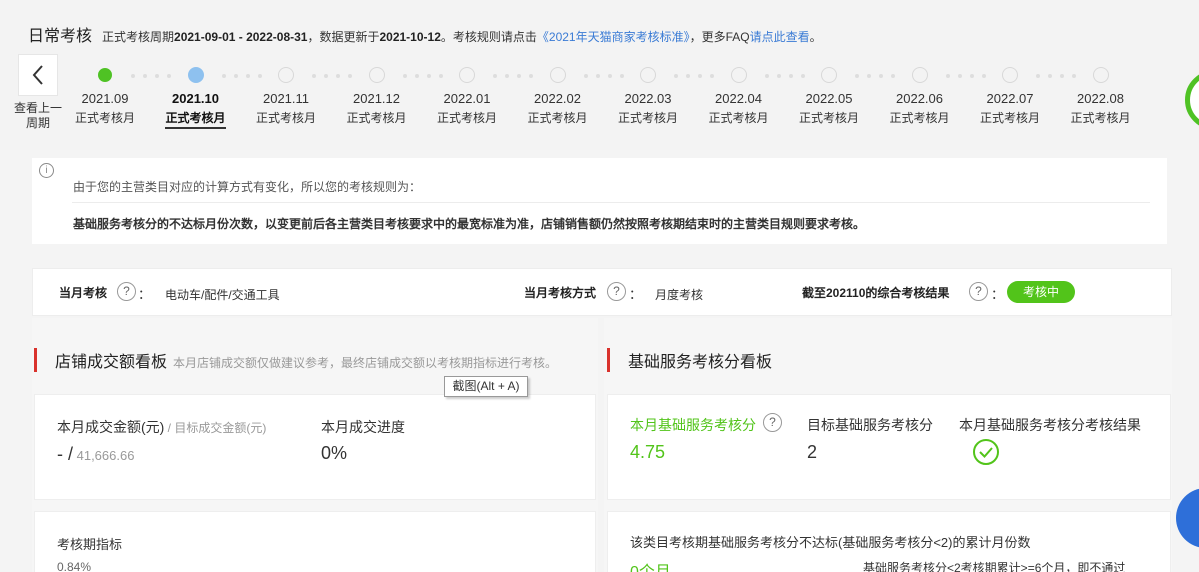 This screenshot has height=572, width=1199. I want to click on progress-value: 0%, so click(334, 453).